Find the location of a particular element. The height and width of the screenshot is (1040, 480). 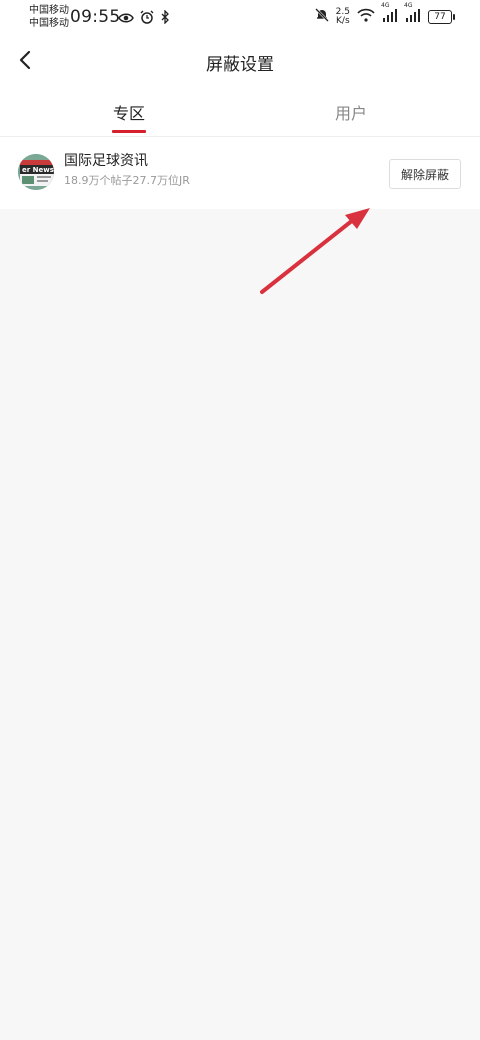

signal-1-label: 4G is located at coordinates (385, 5).